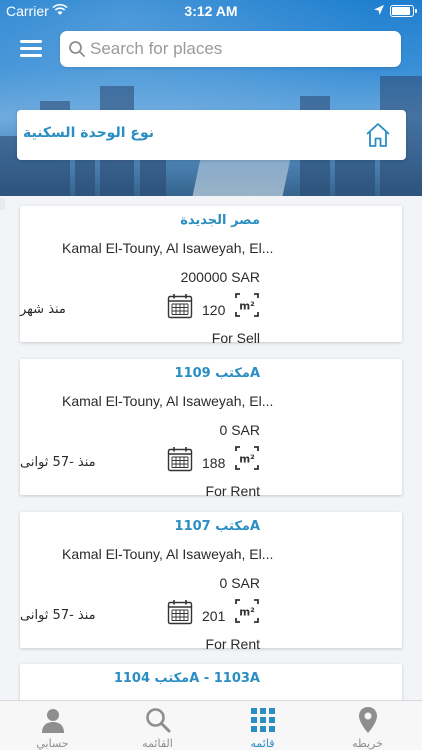 This screenshot has height=750, width=422. What do you see at coordinates (88, 133) in the screenshot?
I see `unit-type-label: نوع الوحدة السكنية` at bounding box center [88, 133].